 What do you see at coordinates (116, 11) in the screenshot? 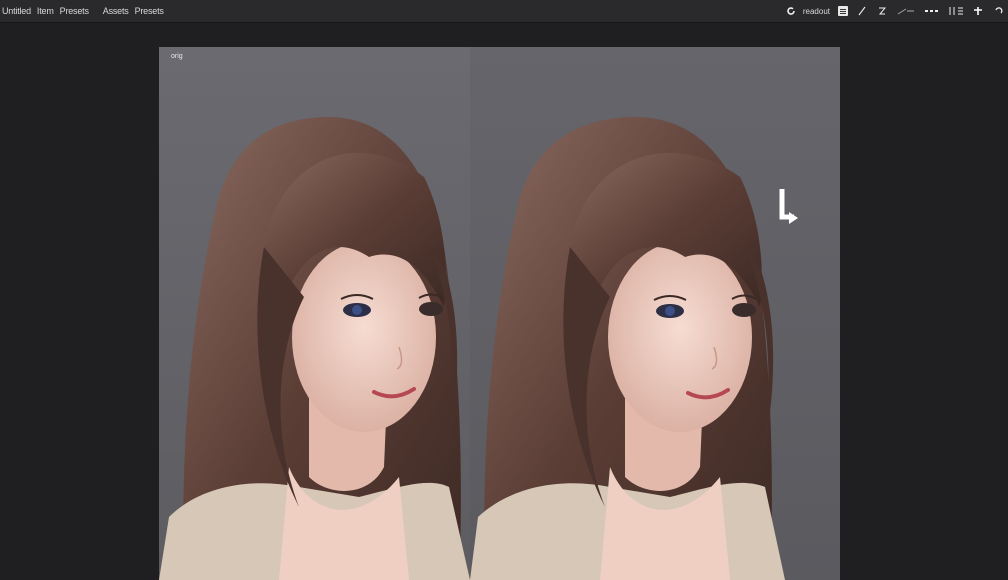
I see `menu-item-assets: Assets` at bounding box center [116, 11].